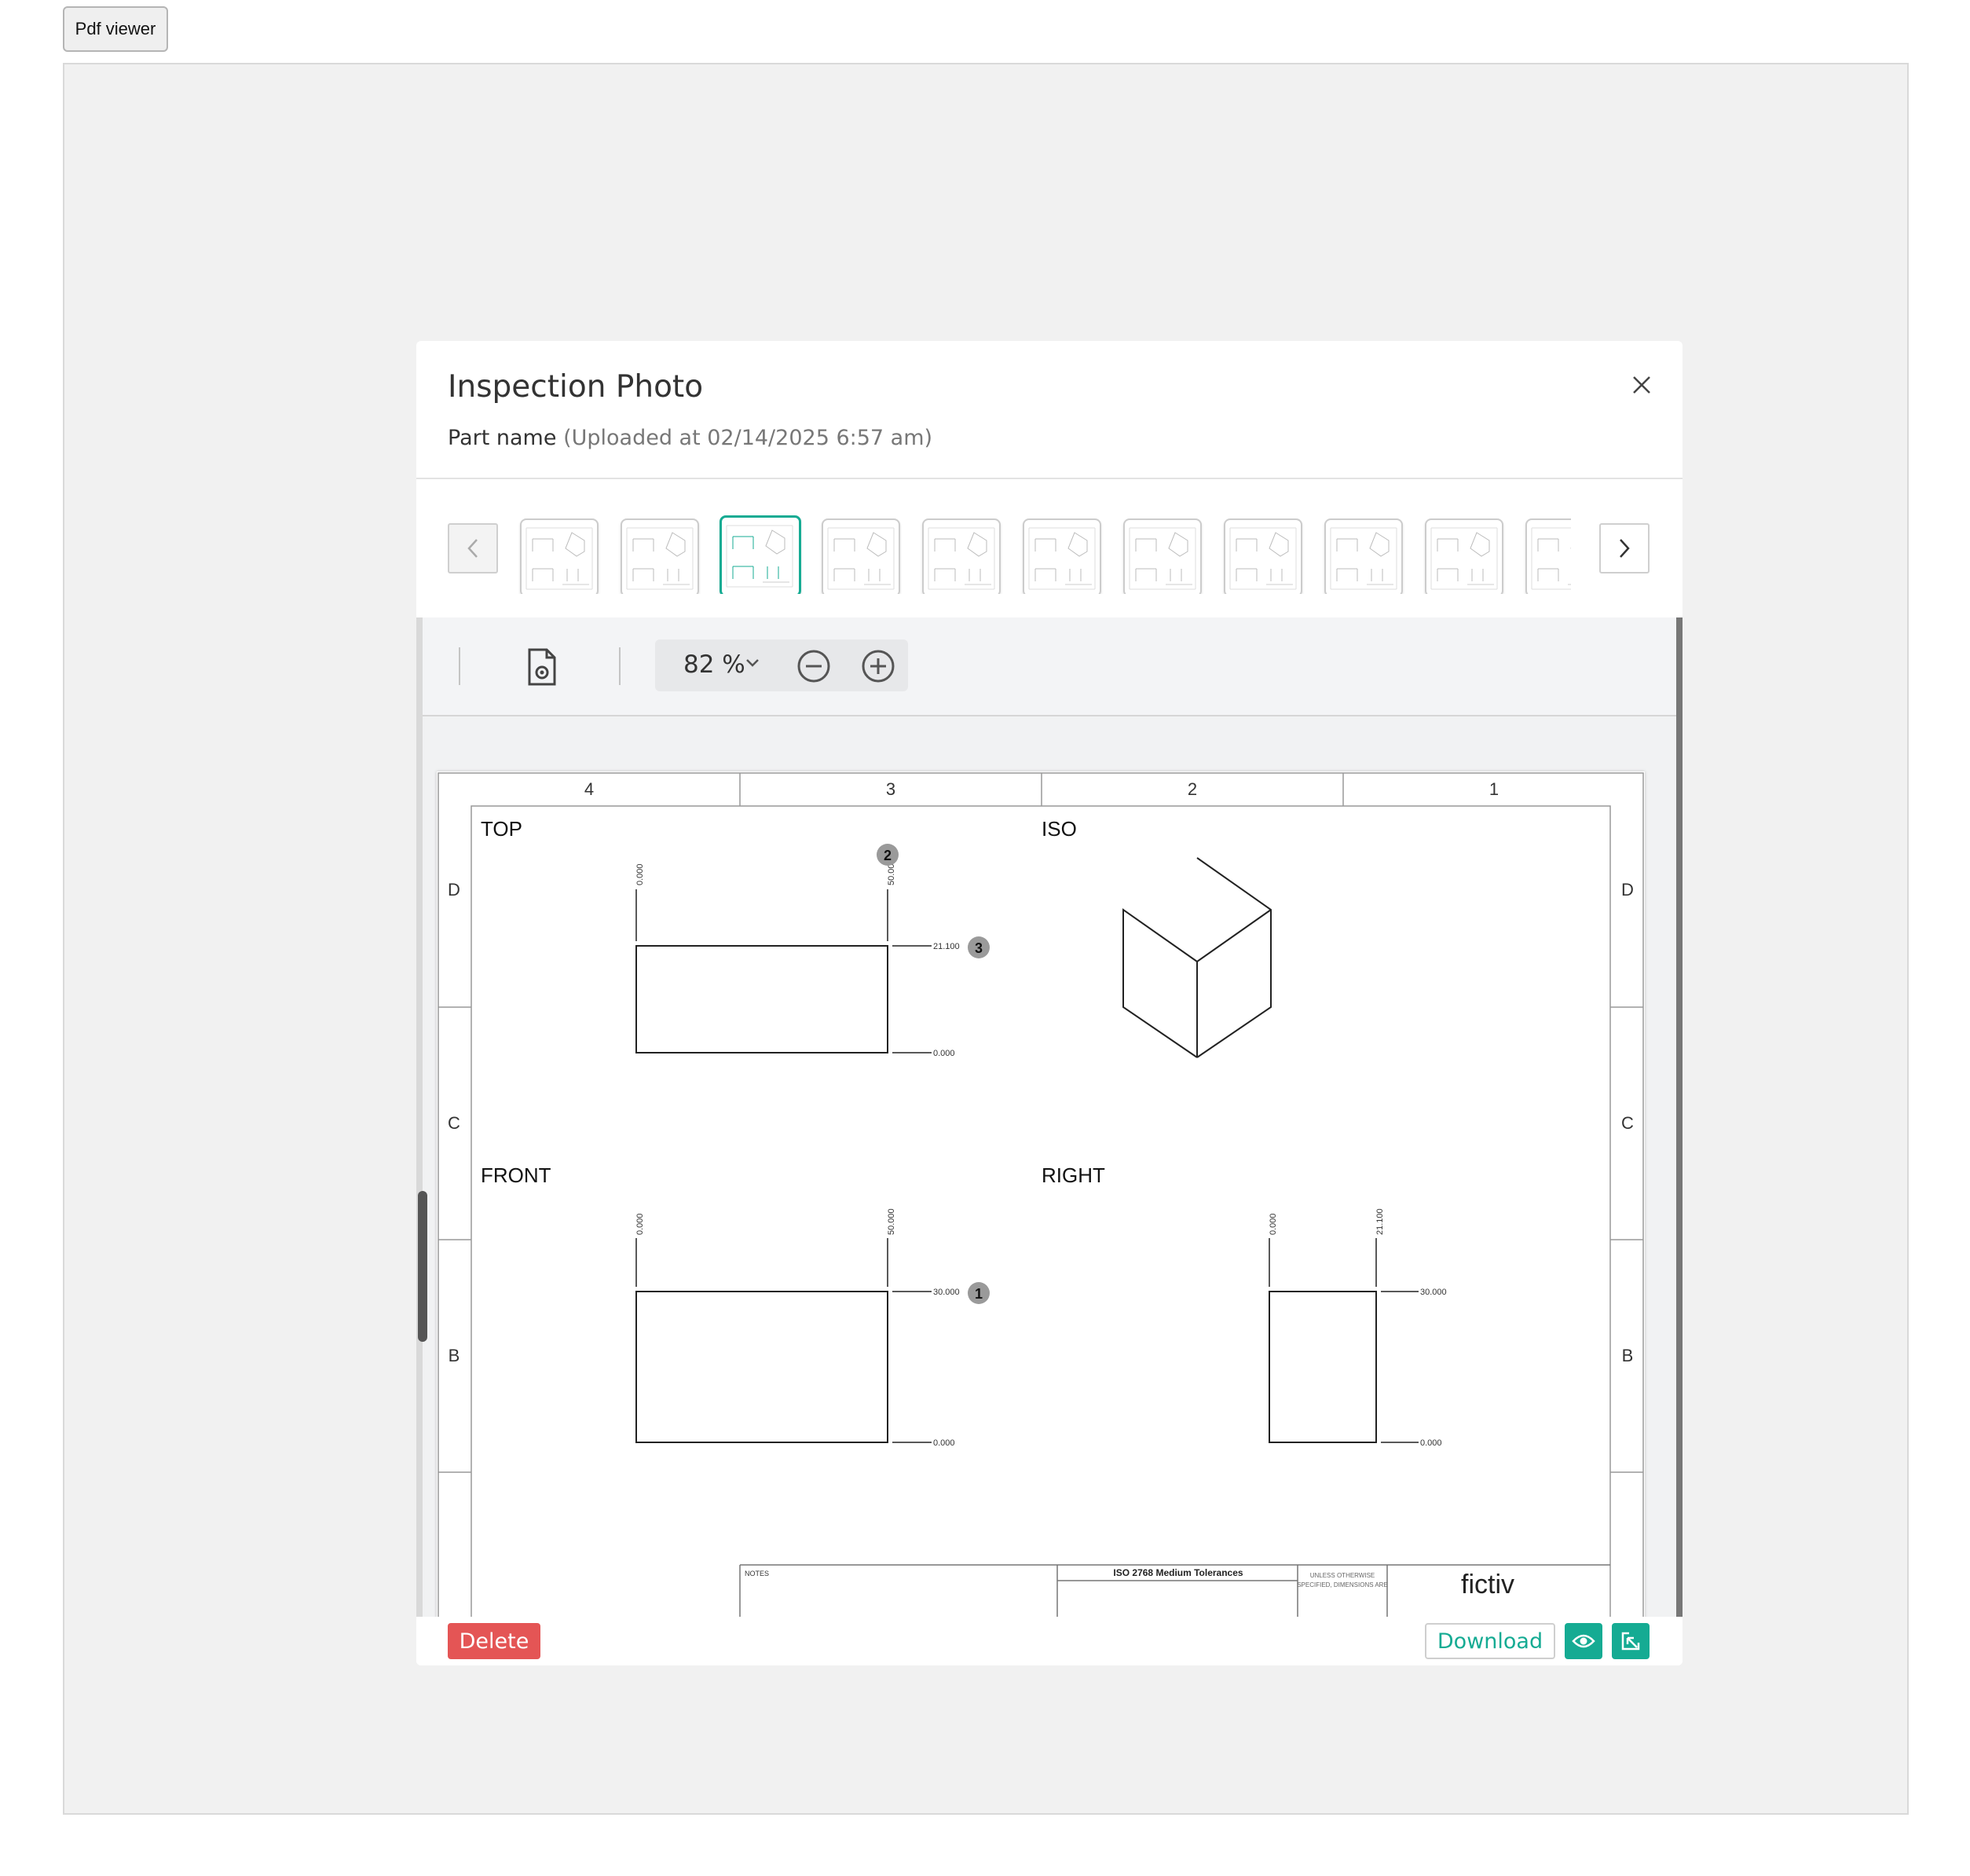 This screenshot has height=1876, width=1970. Describe the element at coordinates (423, 1266) in the screenshot. I see `scrollbar-handle` at that location.